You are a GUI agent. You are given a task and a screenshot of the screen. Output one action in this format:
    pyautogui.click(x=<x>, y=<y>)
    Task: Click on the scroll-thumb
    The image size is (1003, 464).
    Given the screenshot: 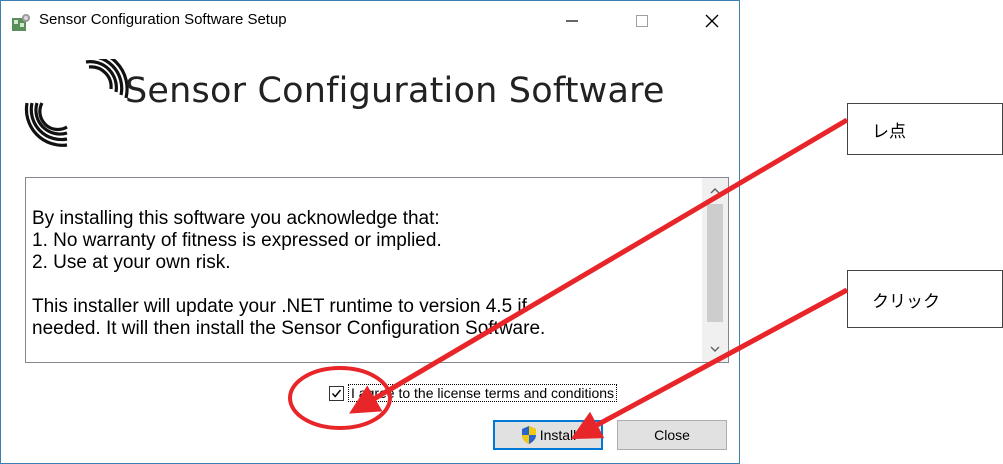 What is the action you would take?
    pyautogui.click(x=715, y=263)
    